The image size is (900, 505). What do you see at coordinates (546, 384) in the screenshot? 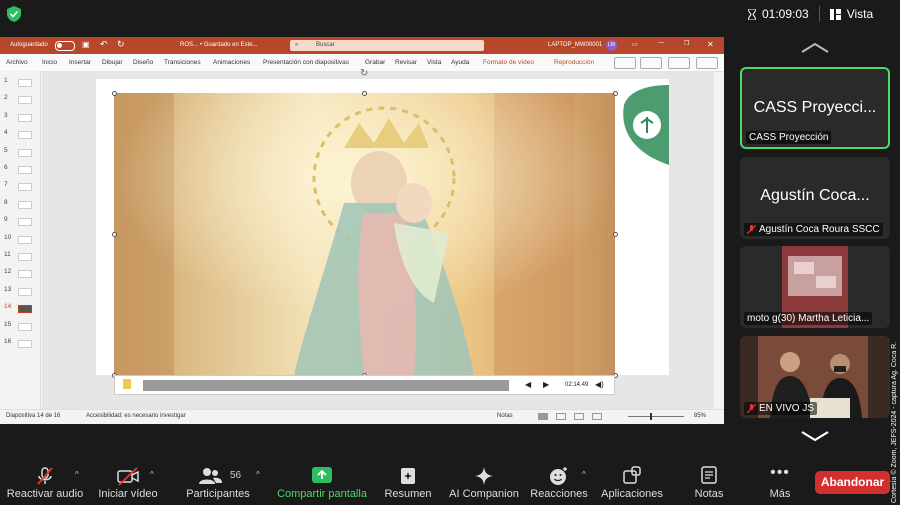
I see `forward-icon: ▶` at bounding box center [546, 384].